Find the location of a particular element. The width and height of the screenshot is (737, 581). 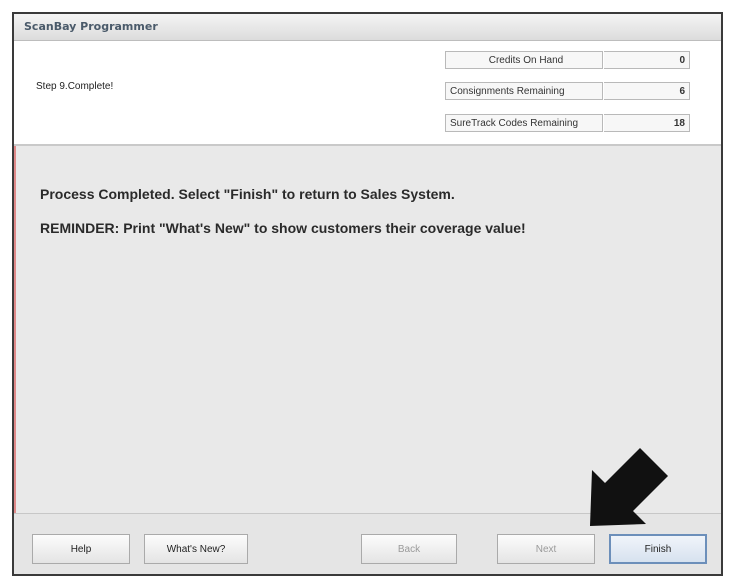

back-button: Back is located at coordinates (409, 549).